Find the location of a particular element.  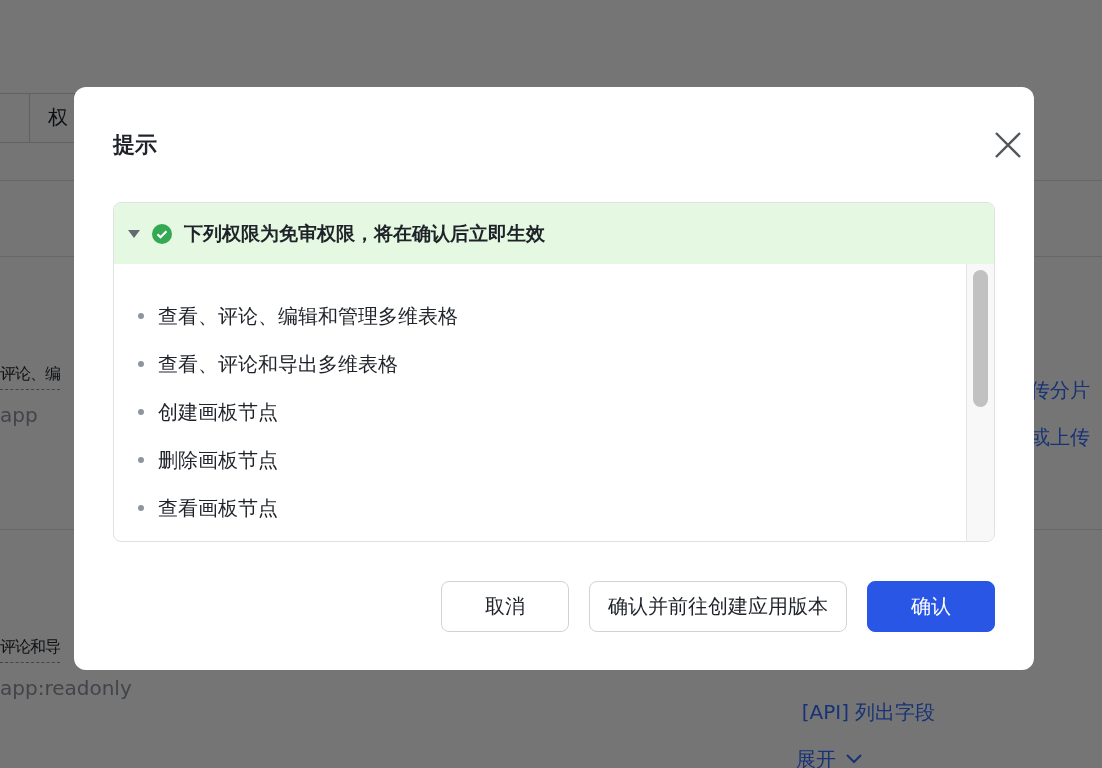

dialog-button: 确认并前往创建应用版本 is located at coordinates (718, 606).